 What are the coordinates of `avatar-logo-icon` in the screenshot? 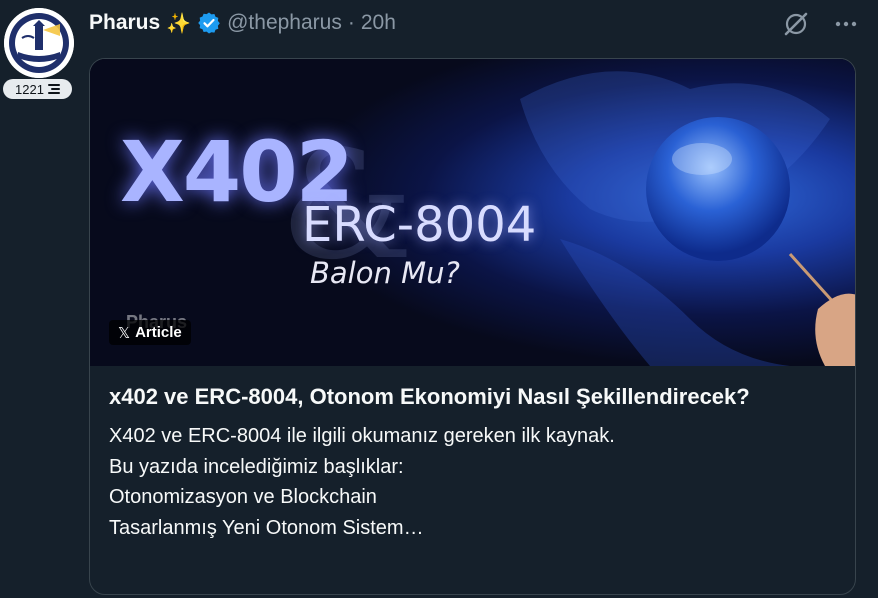 It's located at (39, 43).